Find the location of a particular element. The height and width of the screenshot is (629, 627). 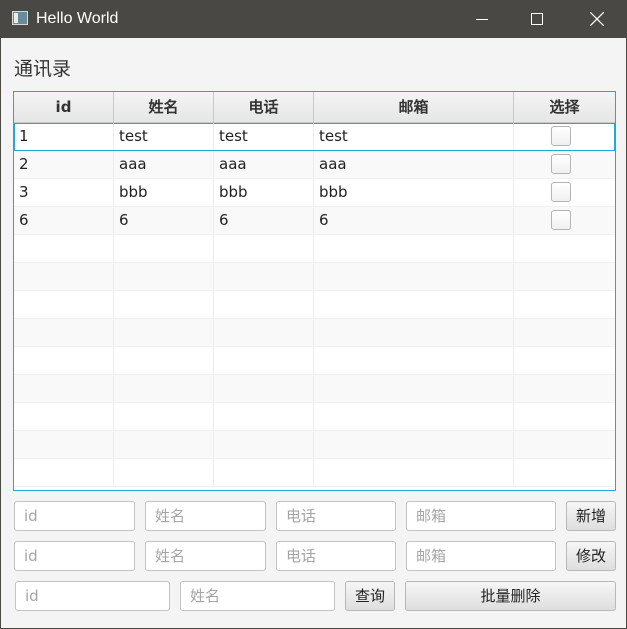

cell-phone: test is located at coordinates (264, 136).